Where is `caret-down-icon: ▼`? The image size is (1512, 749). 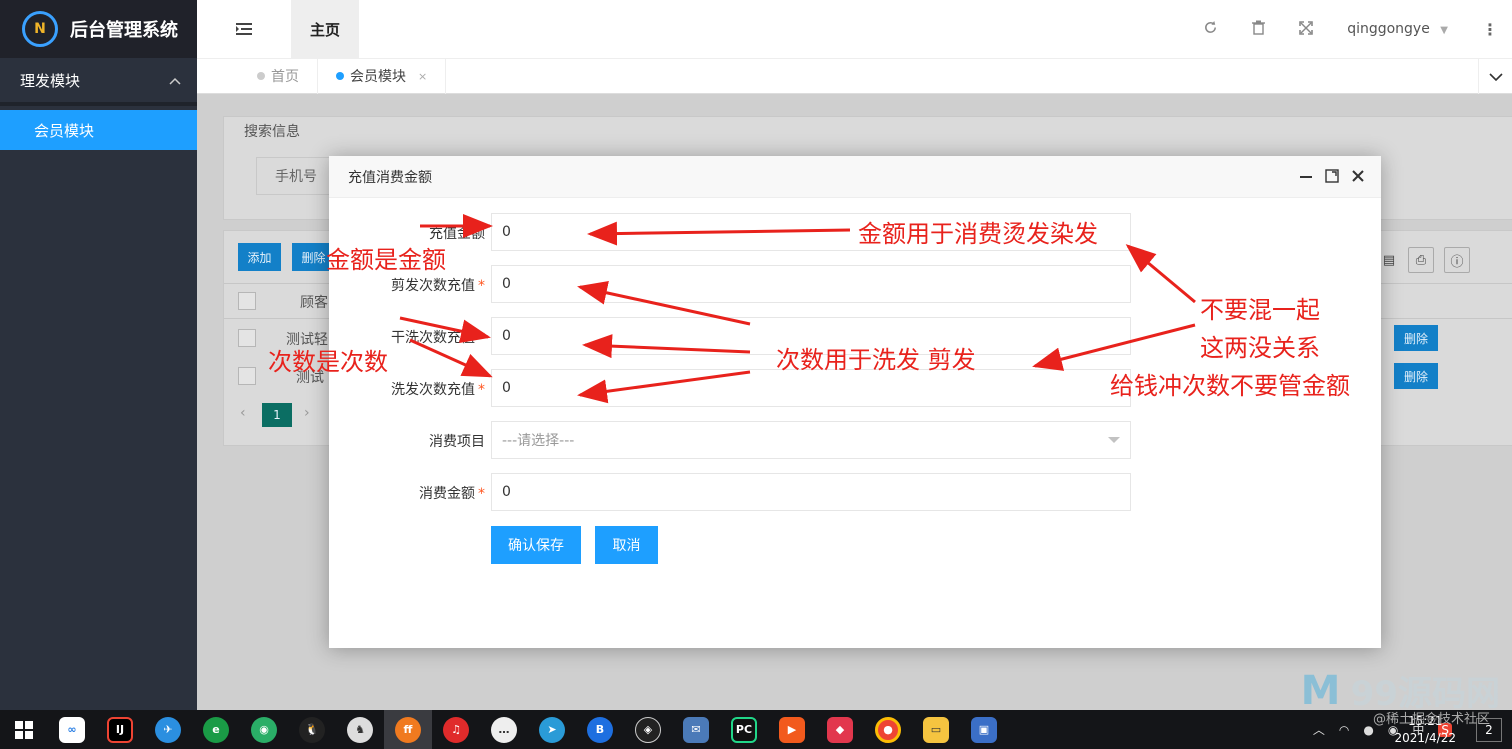 caret-down-icon: ▼ is located at coordinates (1444, 30).